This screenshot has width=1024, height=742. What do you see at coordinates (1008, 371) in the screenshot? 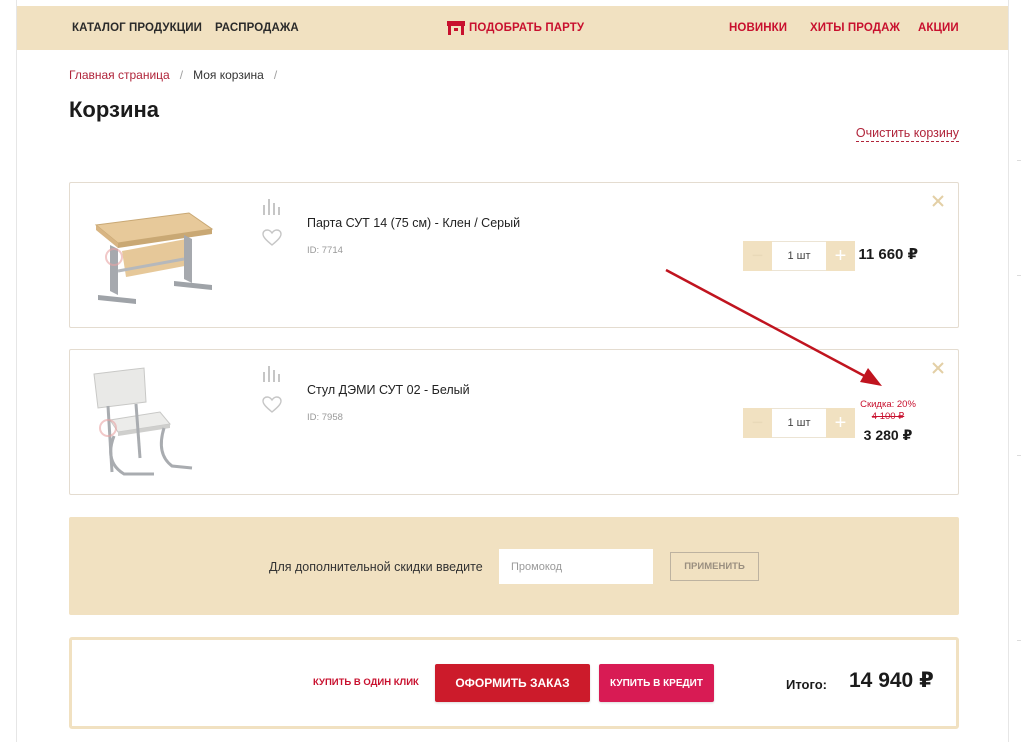
I see `page-frame-right` at bounding box center [1008, 371].